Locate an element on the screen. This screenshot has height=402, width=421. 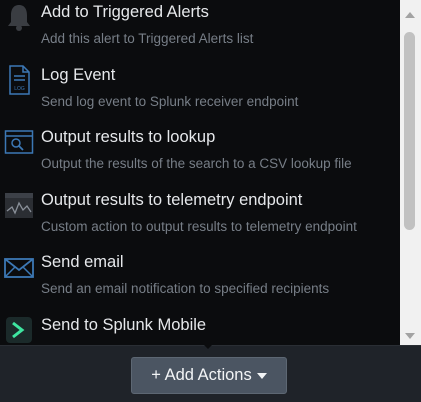
action-title: Add to Triggered Alerts is located at coordinates (125, 12).